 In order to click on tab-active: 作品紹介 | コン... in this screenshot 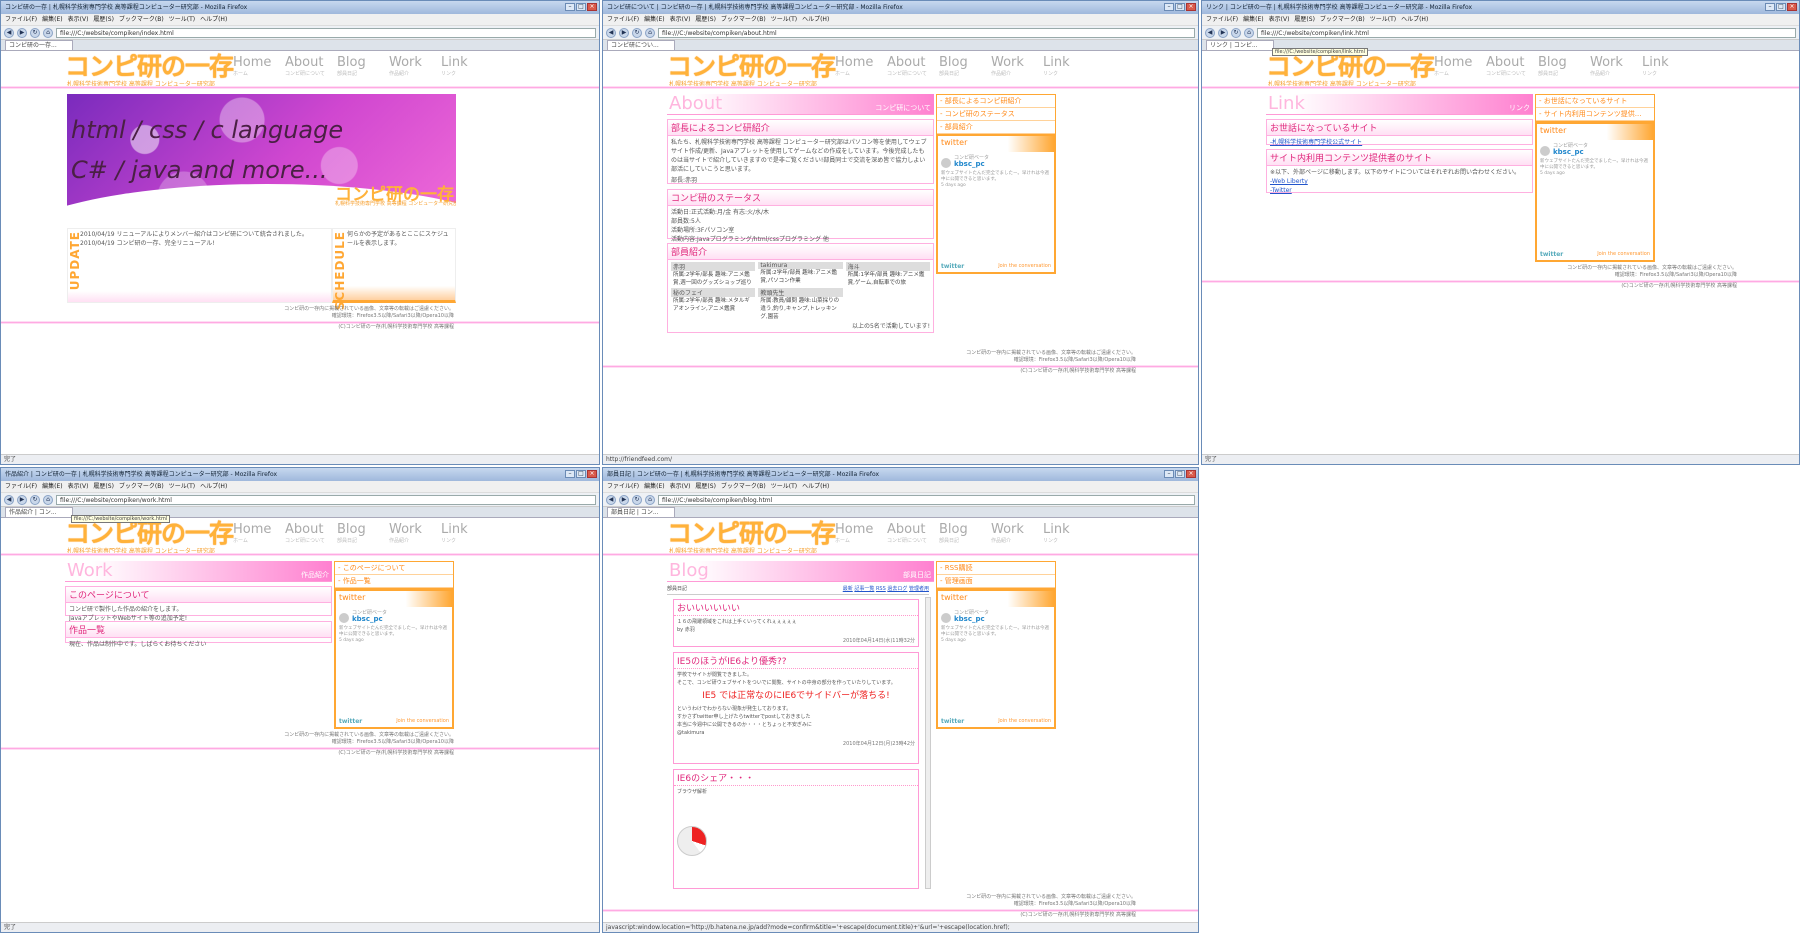, I will do `click(39, 512)`.